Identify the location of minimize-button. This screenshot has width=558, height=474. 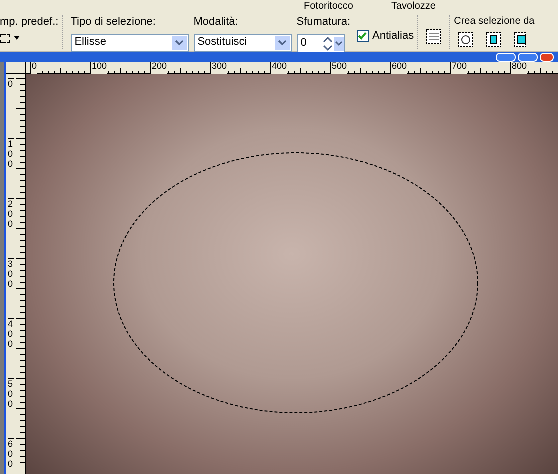
(506, 57).